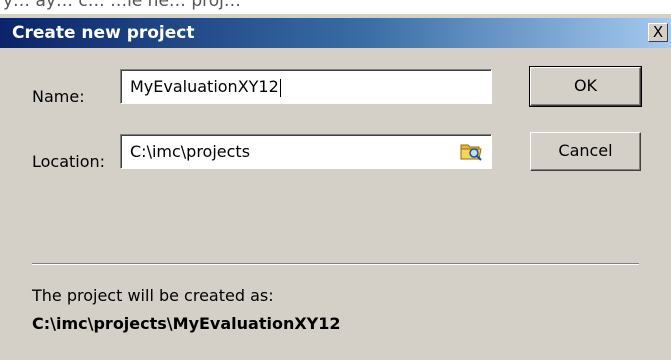 The width and height of the screenshot is (671, 360). Describe the element at coordinates (186, 323) in the screenshot. I see `result-path: C:\imc\projects\MyEvaluationXY12` at that location.